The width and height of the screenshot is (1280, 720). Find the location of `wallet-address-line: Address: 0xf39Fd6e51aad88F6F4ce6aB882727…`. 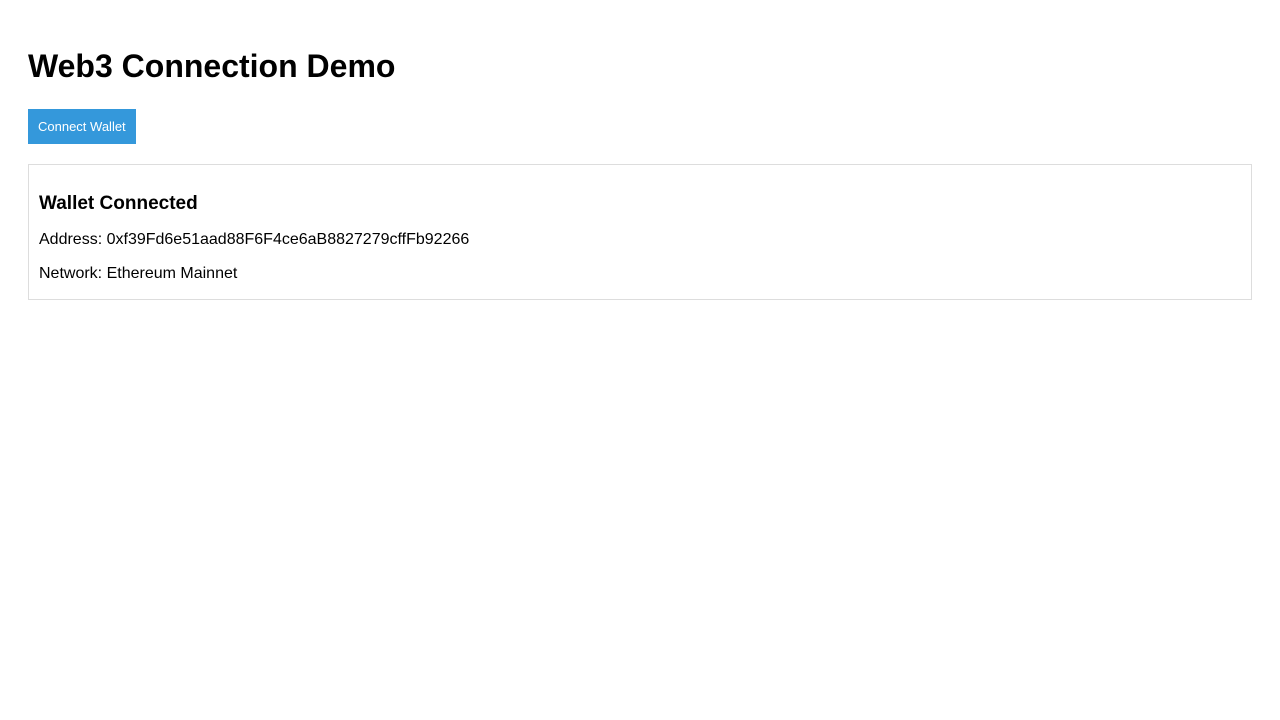

wallet-address-line: Address: 0xf39Fd6e51aad88F6F4ce6aB882727… is located at coordinates (640, 240).